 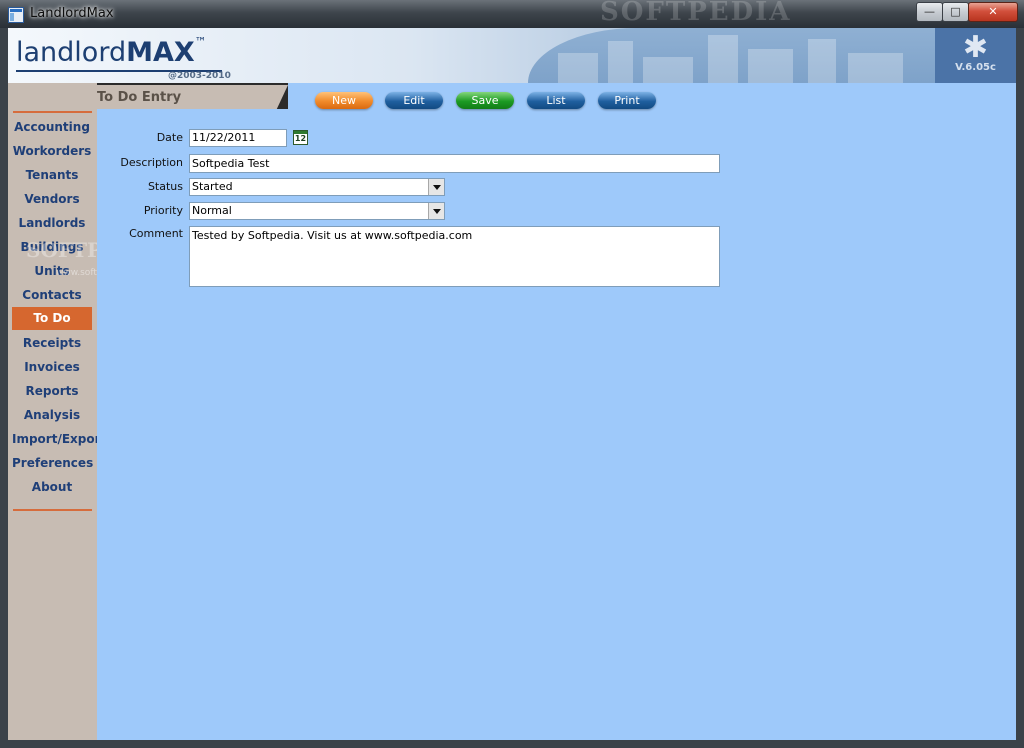 I want to click on window-frame-bottom, so click(x=512, y=744).